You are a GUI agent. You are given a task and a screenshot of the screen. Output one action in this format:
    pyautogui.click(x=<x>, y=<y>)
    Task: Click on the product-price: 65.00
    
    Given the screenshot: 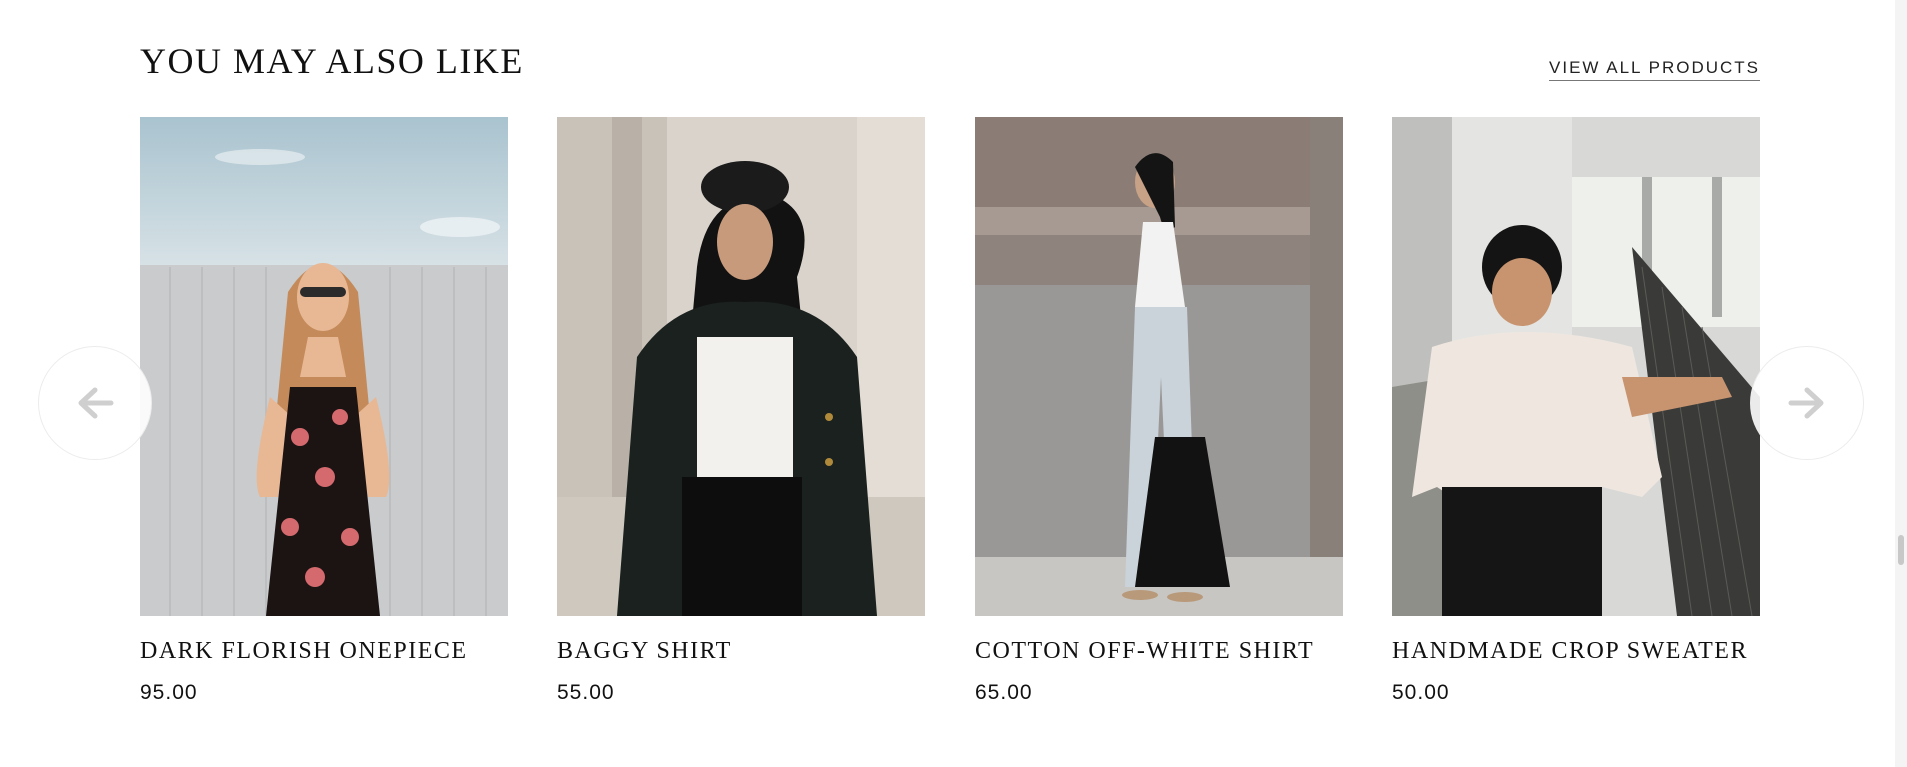 What is the action you would take?
    pyautogui.click(x=1004, y=692)
    